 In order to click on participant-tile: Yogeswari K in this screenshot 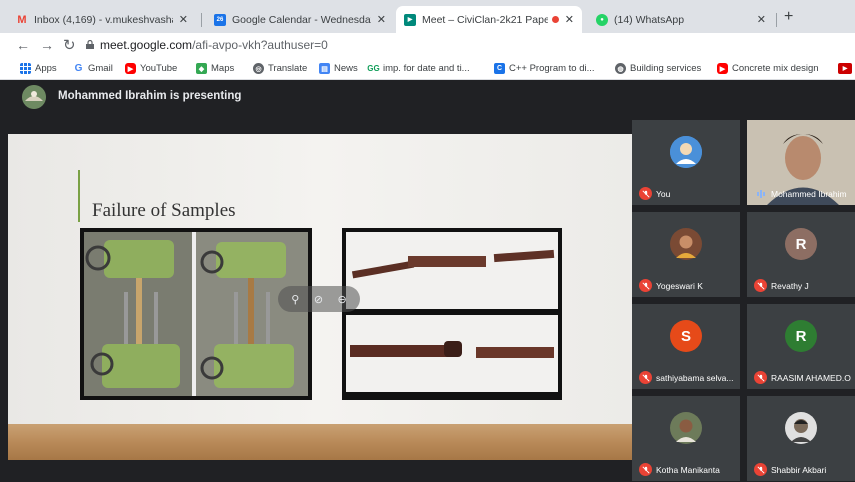, I will do `click(686, 254)`.